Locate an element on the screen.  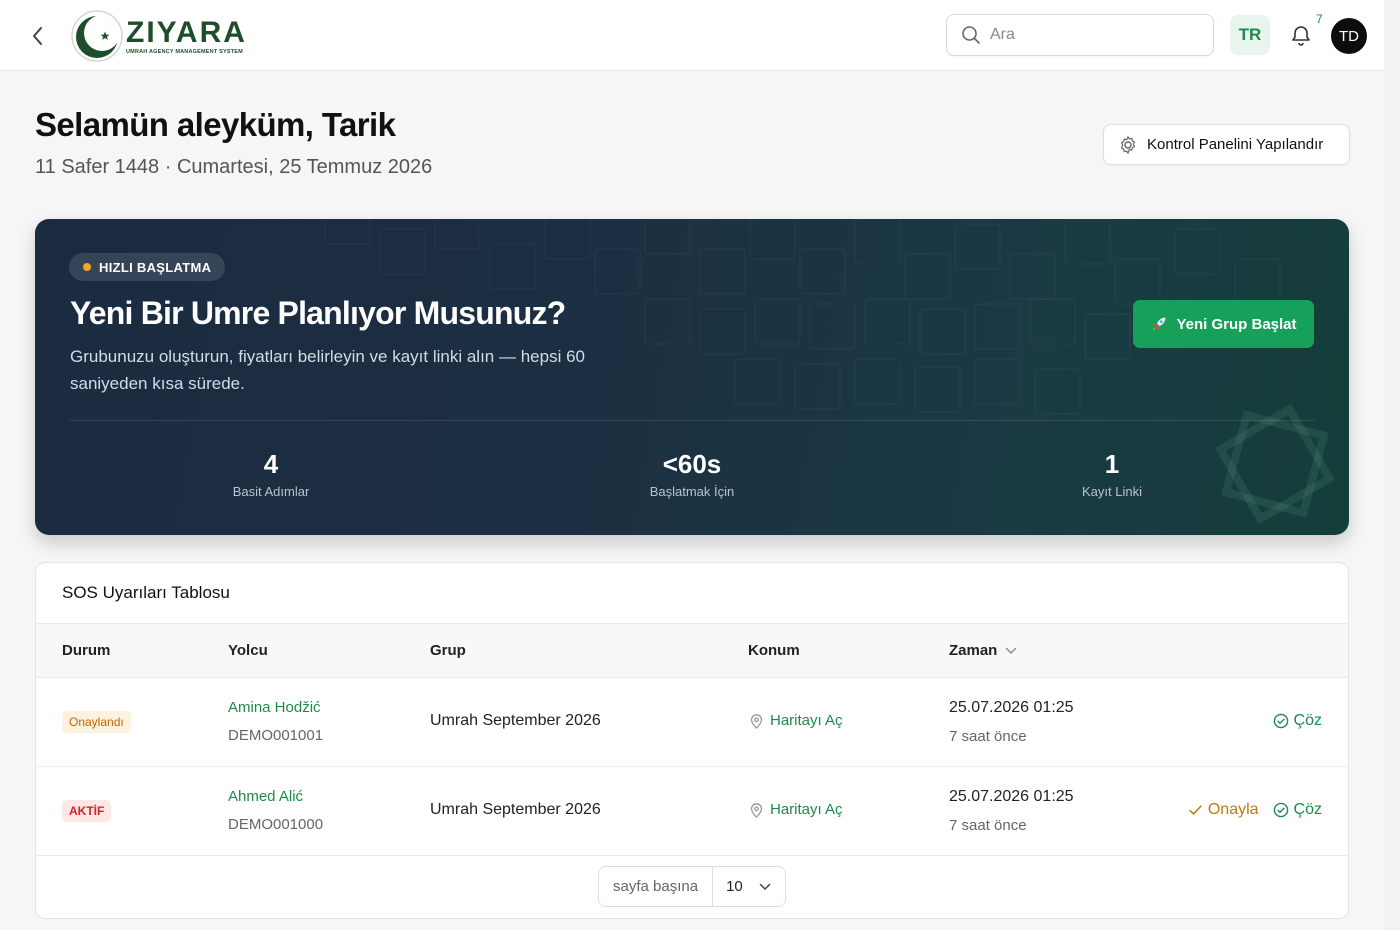
search-box is located at coordinates (1080, 35).